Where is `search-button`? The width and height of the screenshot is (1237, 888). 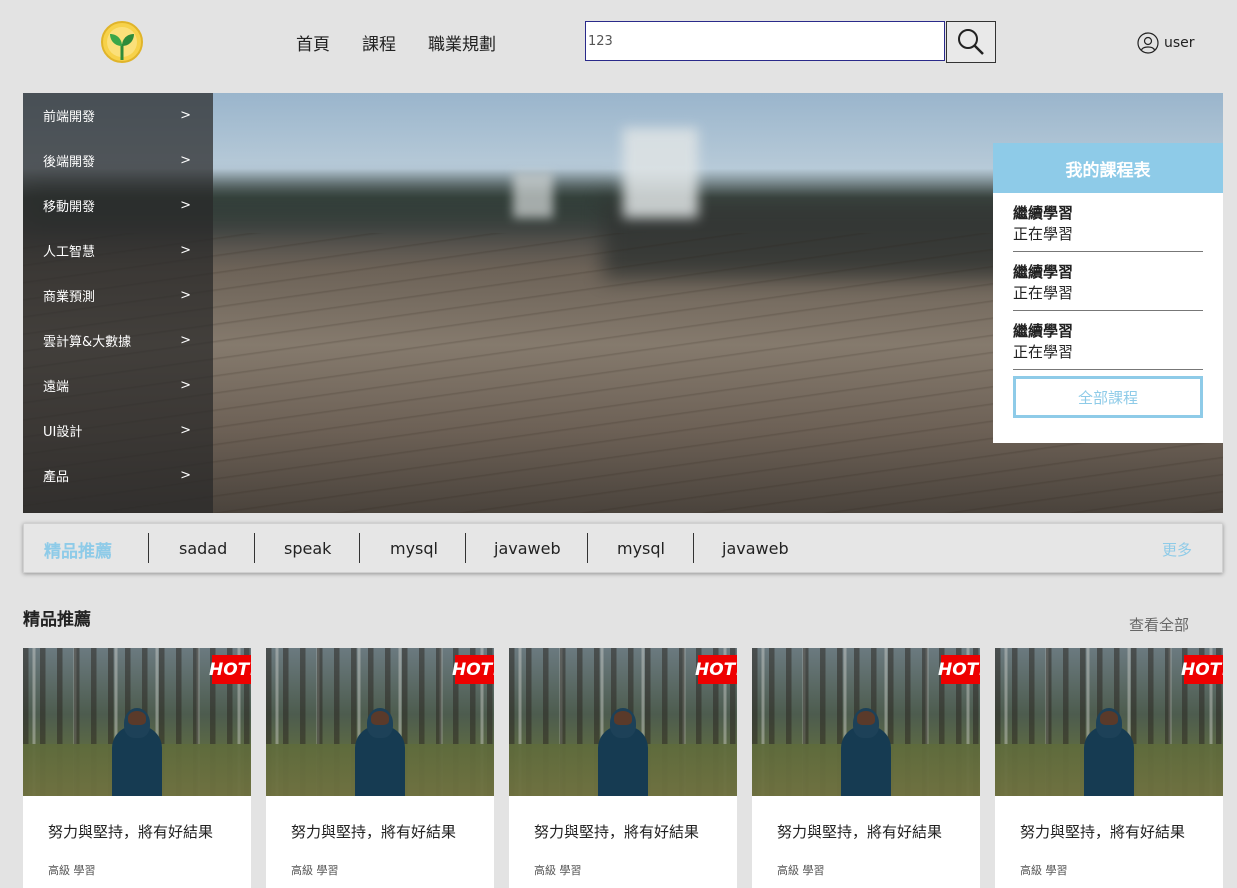 search-button is located at coordinates (971, 42).